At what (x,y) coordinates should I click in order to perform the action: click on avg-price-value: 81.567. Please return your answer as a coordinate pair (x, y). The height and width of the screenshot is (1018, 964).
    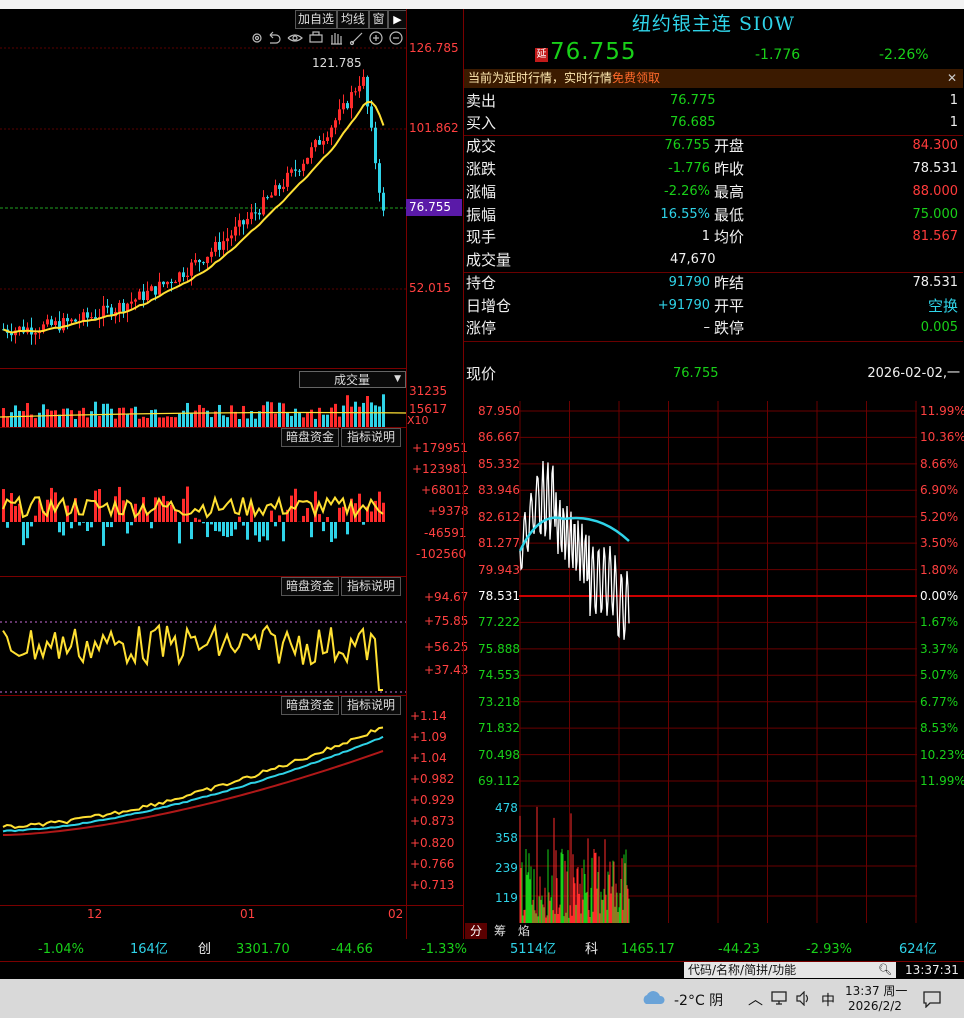
    Looking at the image, I should click on (935, 236).